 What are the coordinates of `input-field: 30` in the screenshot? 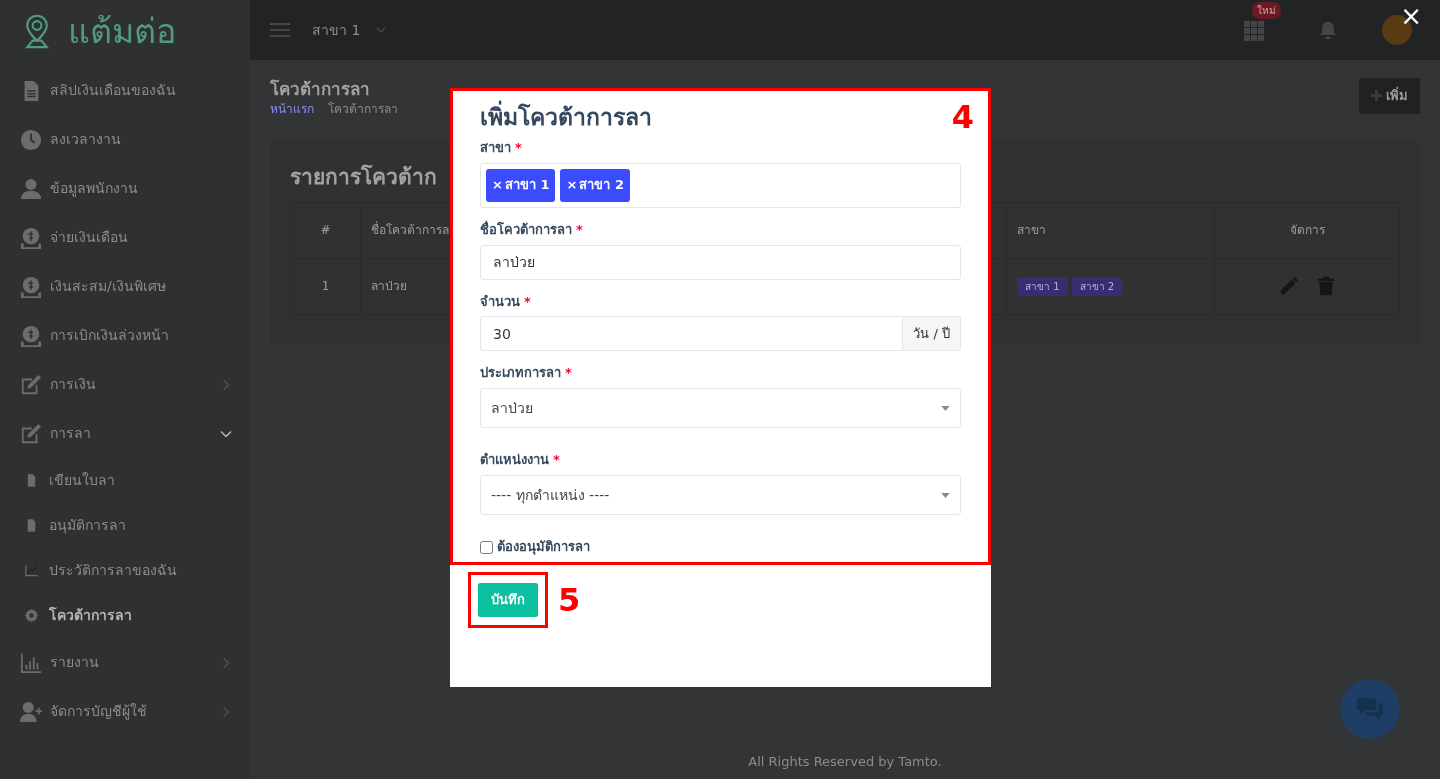 It's located at (692, 334).